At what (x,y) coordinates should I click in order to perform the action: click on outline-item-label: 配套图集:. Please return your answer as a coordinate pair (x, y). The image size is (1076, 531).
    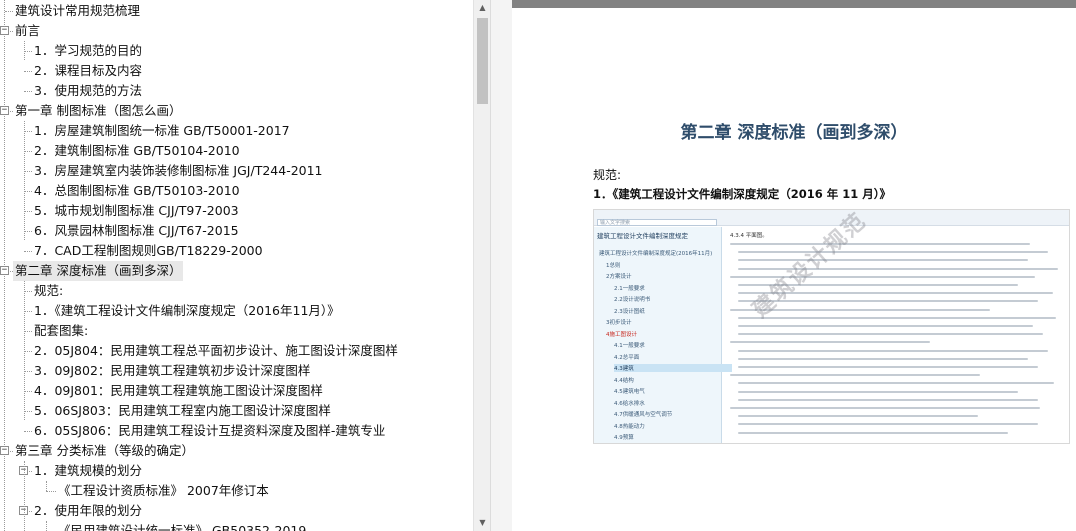
    Looking at the image, I should click on (61, 330).